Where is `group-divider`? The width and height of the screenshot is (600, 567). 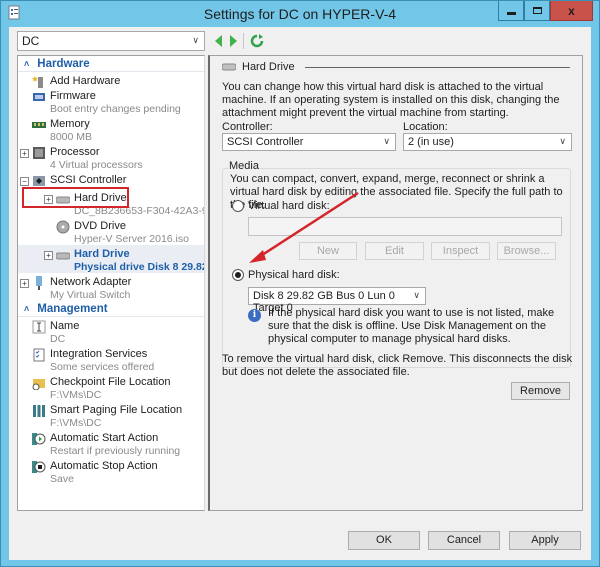 group-divider is located at coordinates (437, 67).